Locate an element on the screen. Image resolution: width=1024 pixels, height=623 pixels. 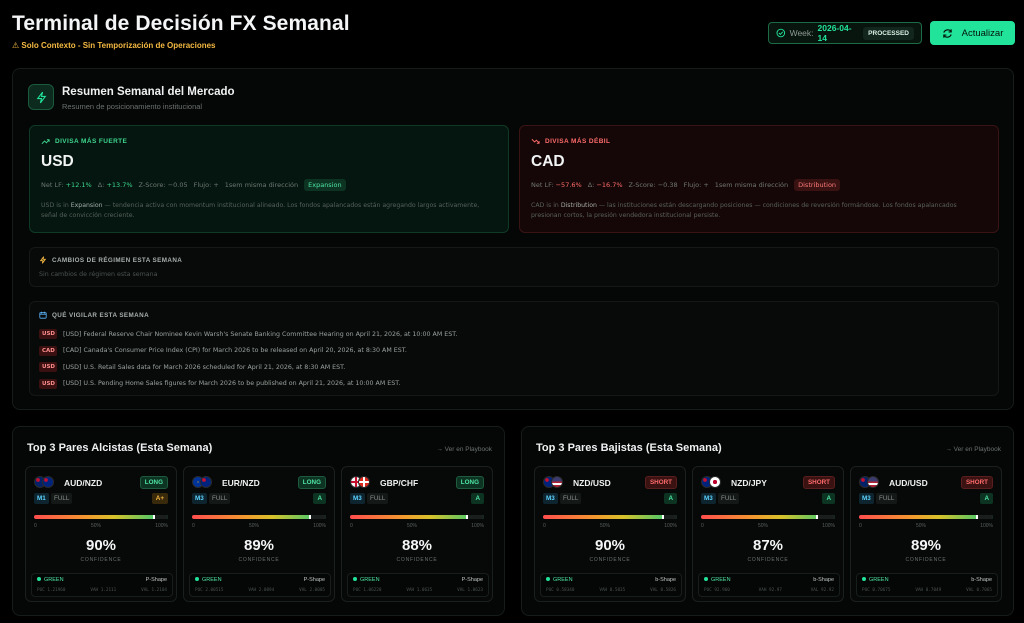
weakest-label: DIVISA MÁS DÉBIL is located at coordinates (578, 141).